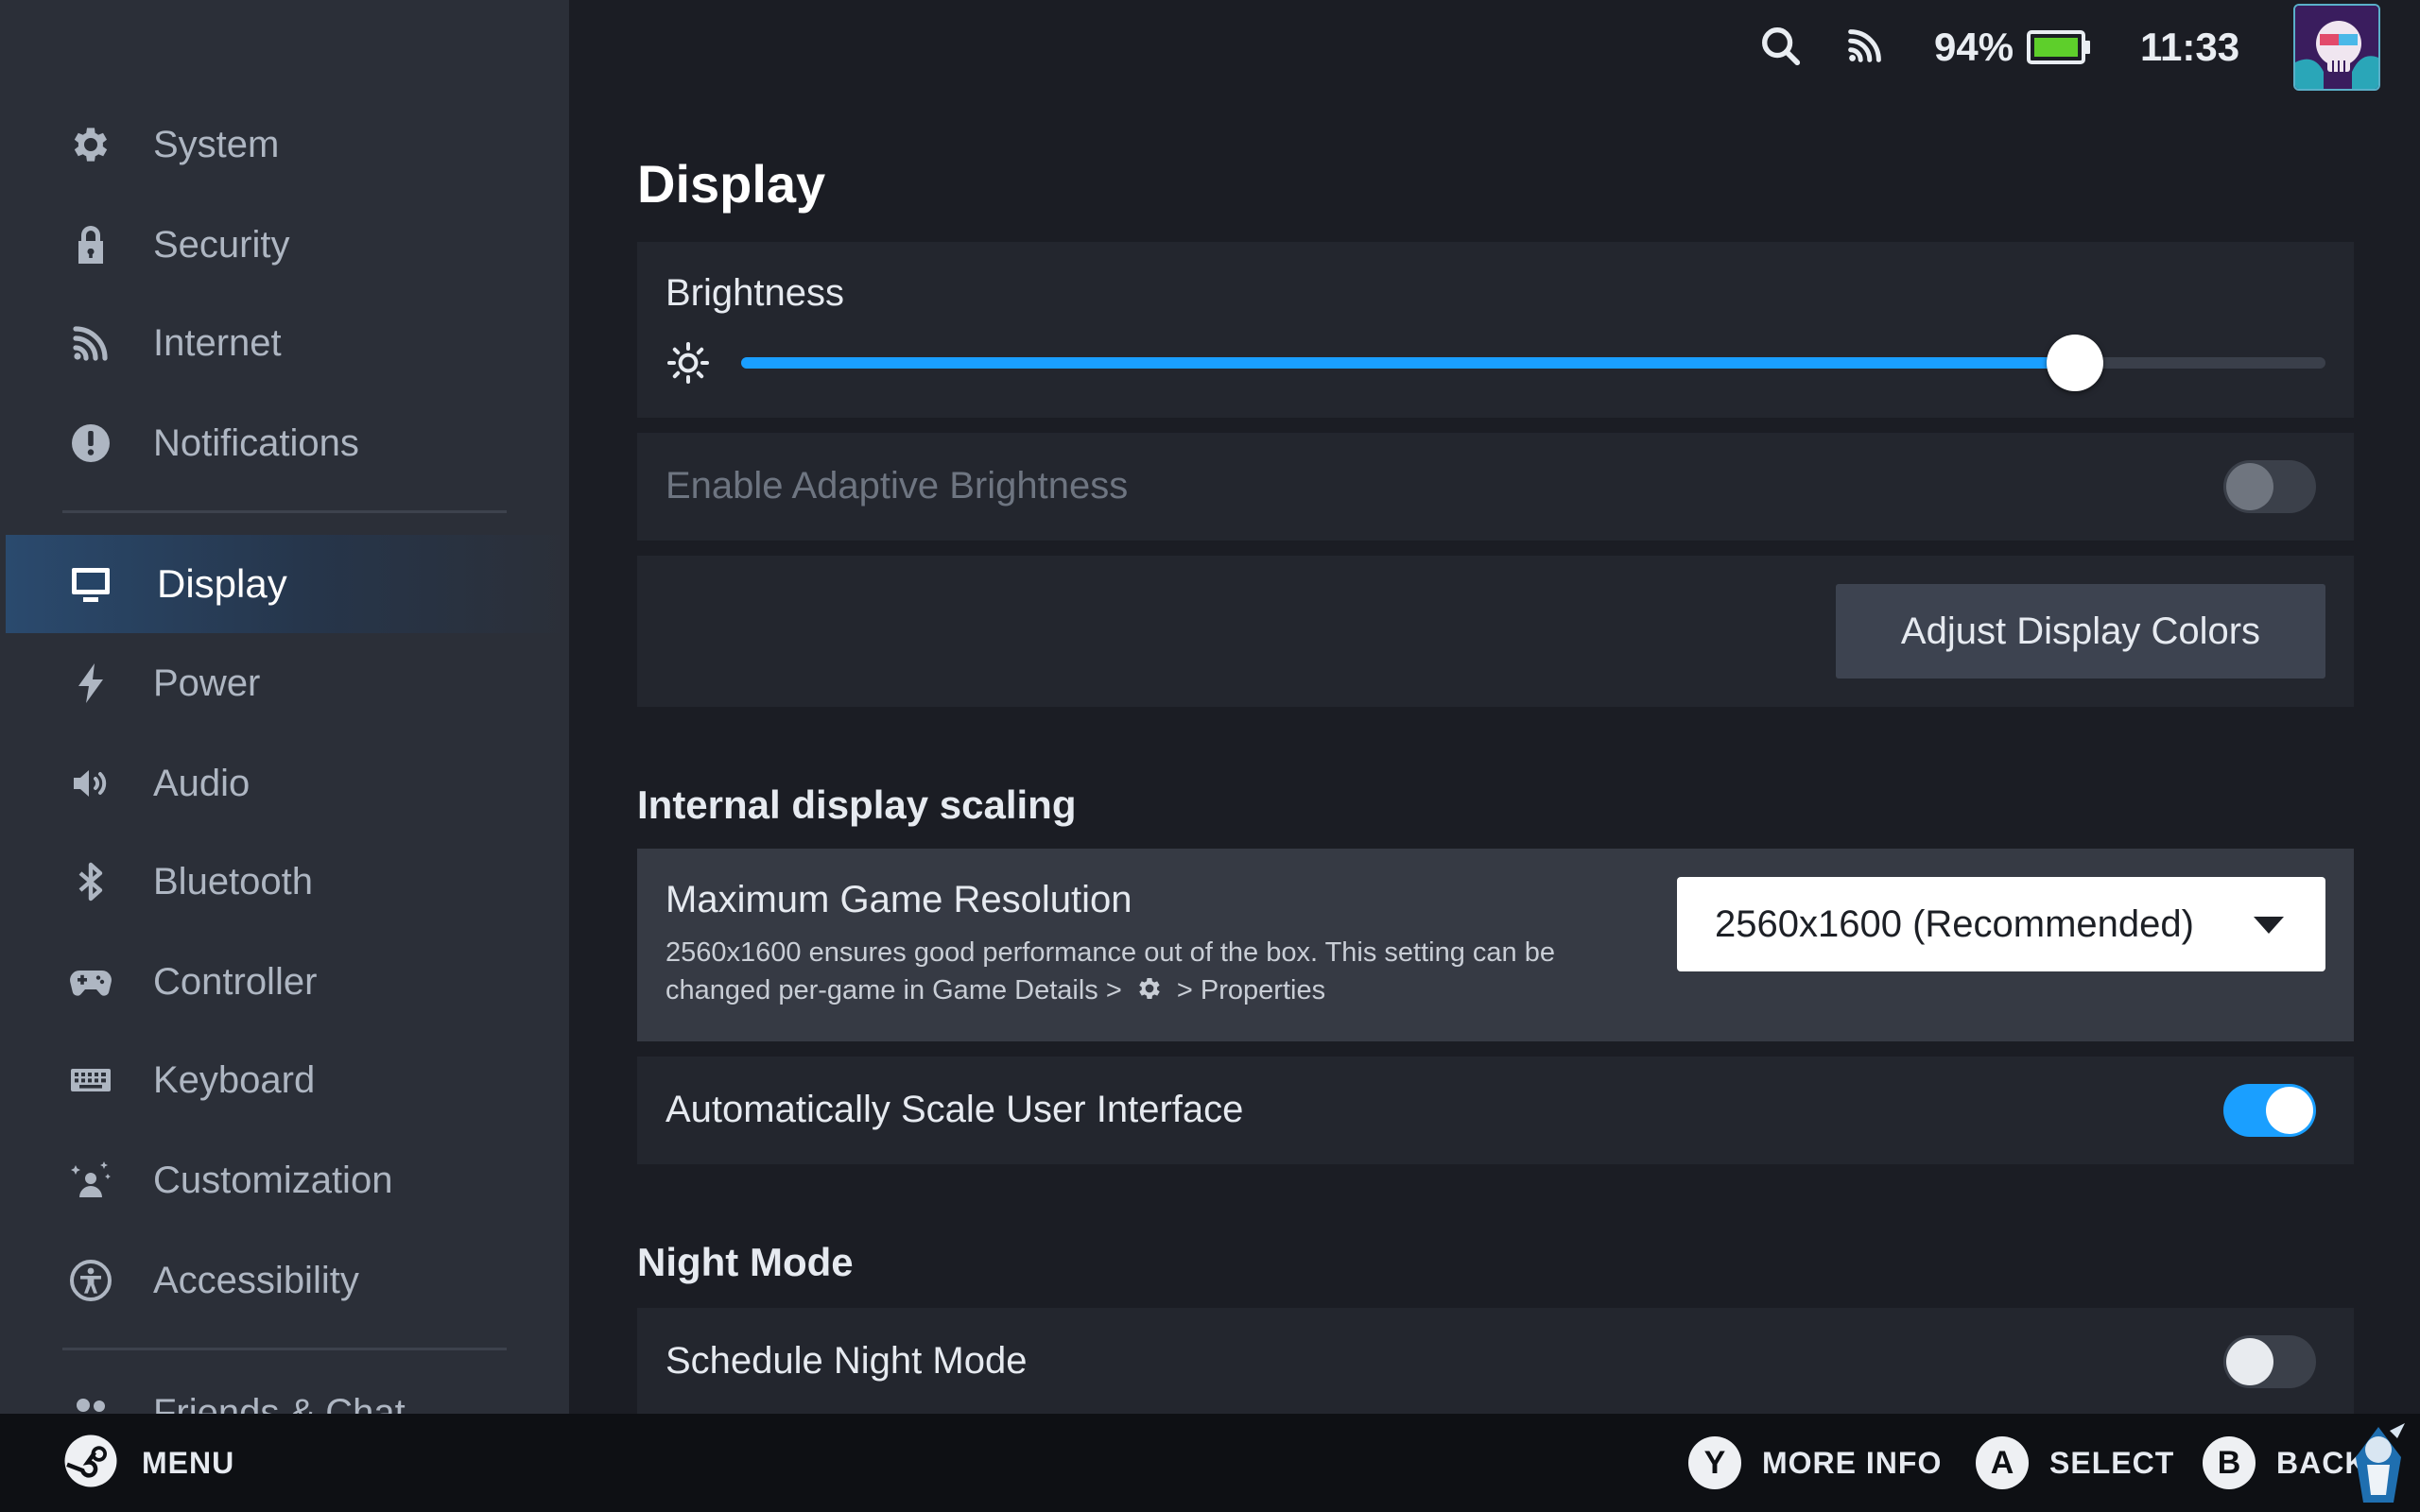  Describe the element at coordinates (731, 184) in the screenshot. I see `page-title: Display` at that location.